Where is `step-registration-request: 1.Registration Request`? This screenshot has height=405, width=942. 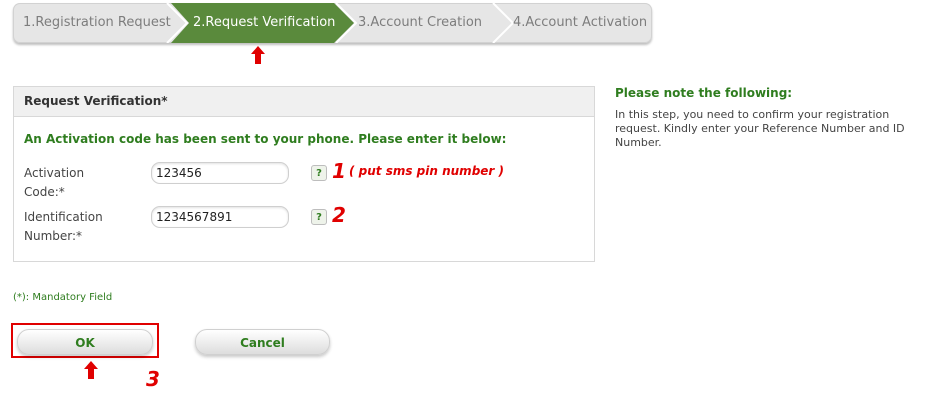
step-registration-request: 1.Registration Request is located at coordinates (97, 22).